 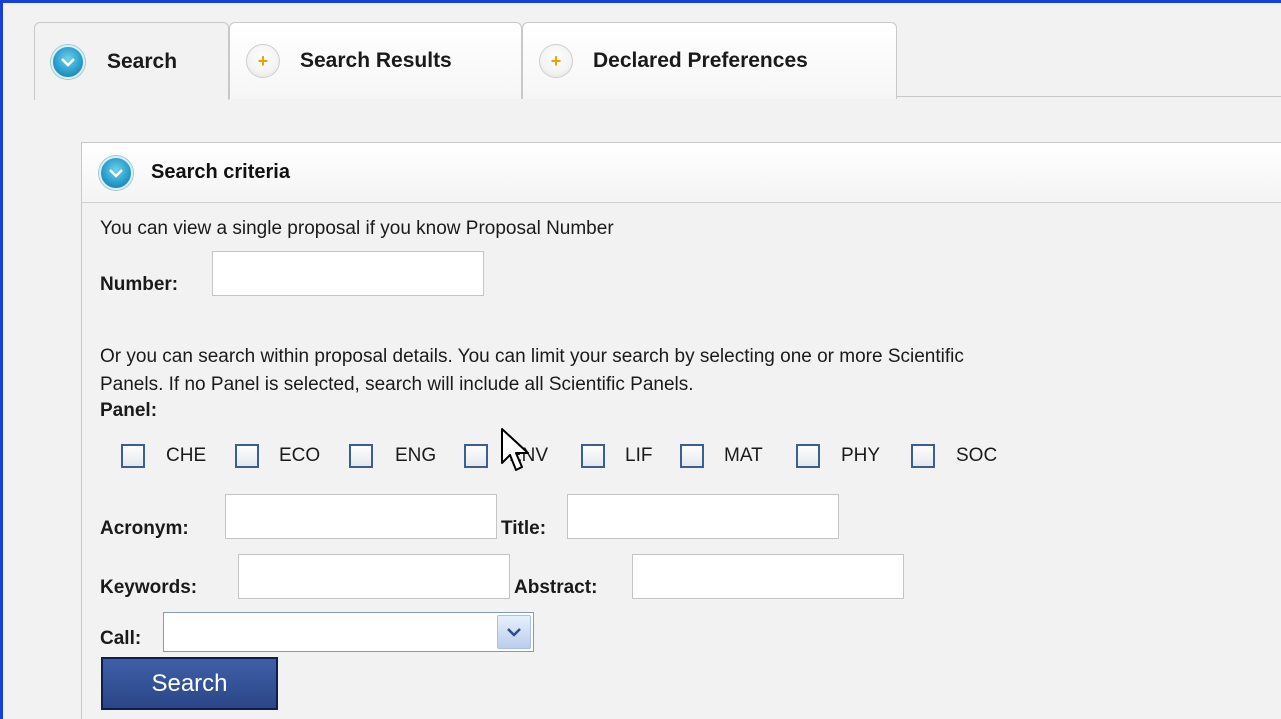 I want to click on tab-search-results-label: Search Results, so click(x=376, y=60).